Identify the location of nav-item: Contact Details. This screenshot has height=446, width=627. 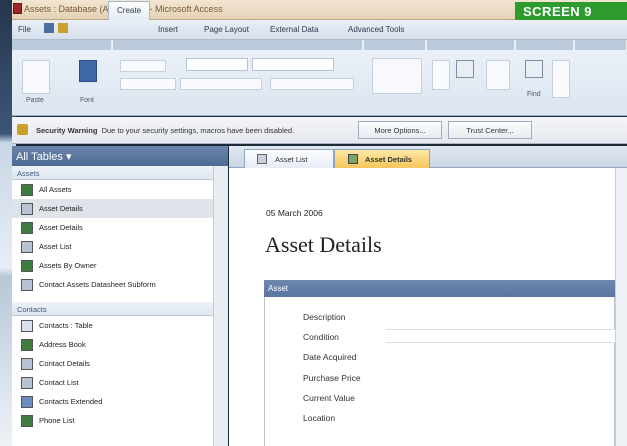
(112, 363).